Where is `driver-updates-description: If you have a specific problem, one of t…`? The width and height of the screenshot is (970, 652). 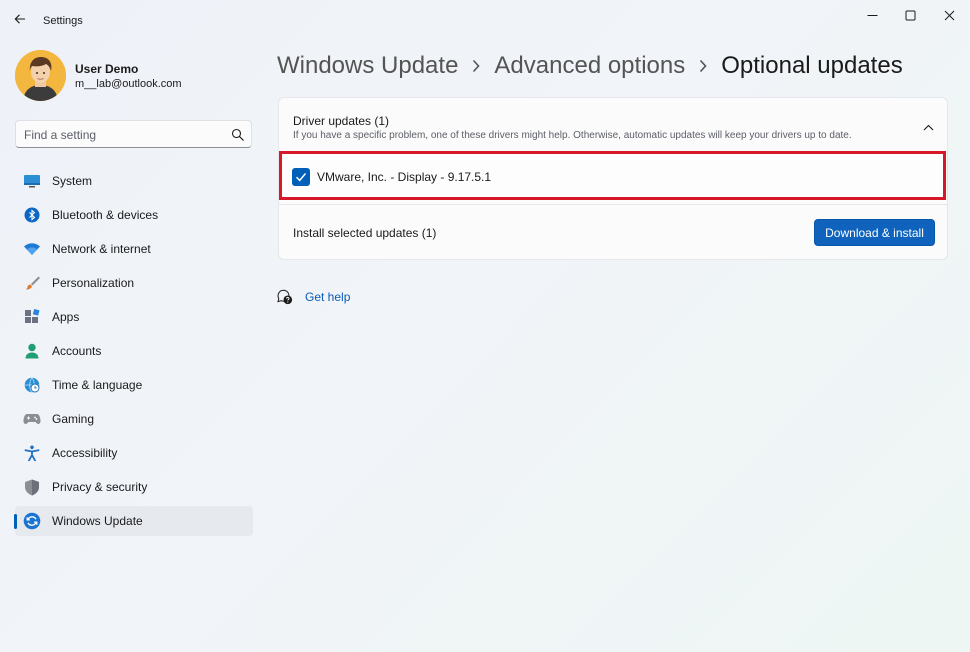
driver-updates-description: If you have a specific problem, one of t… is located at coordinates (572, 135).